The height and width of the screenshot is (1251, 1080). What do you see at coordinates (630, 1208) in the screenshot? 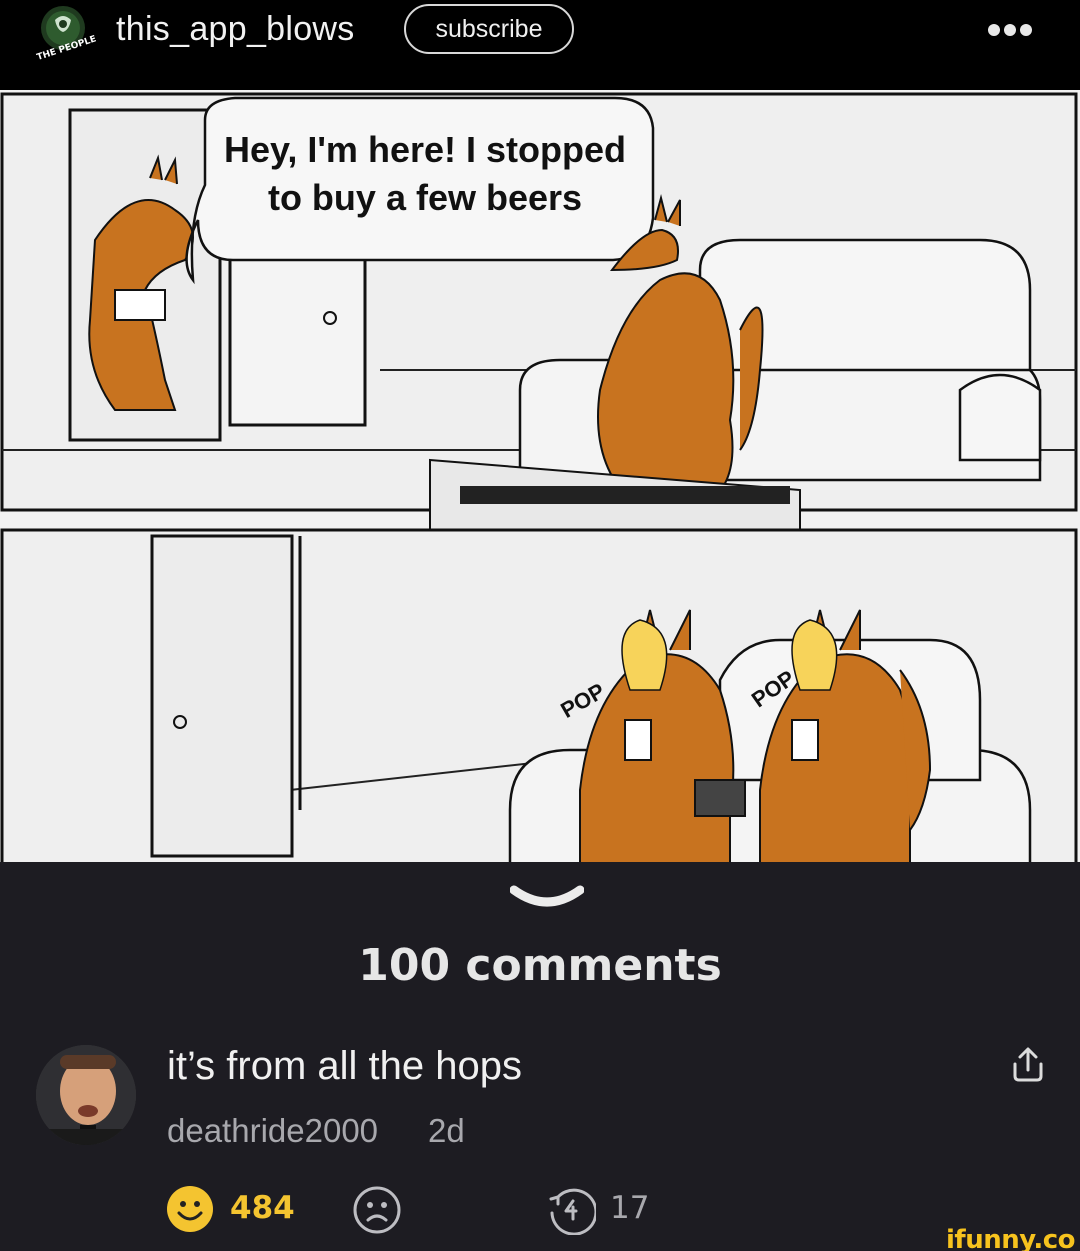
I see `reply-count: 17` at bounding box center [630, 1208].